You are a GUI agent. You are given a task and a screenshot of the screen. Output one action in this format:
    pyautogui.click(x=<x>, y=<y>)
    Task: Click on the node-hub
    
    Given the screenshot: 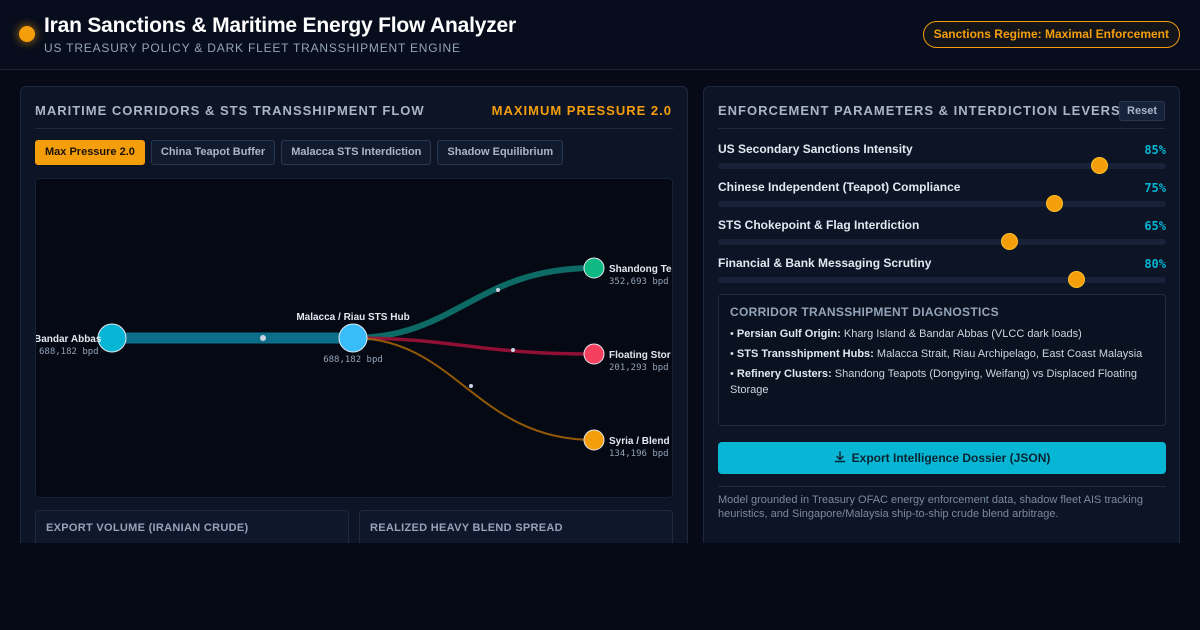 What is the action you would take?
    pyautogui.click(x=353, y=338)
    